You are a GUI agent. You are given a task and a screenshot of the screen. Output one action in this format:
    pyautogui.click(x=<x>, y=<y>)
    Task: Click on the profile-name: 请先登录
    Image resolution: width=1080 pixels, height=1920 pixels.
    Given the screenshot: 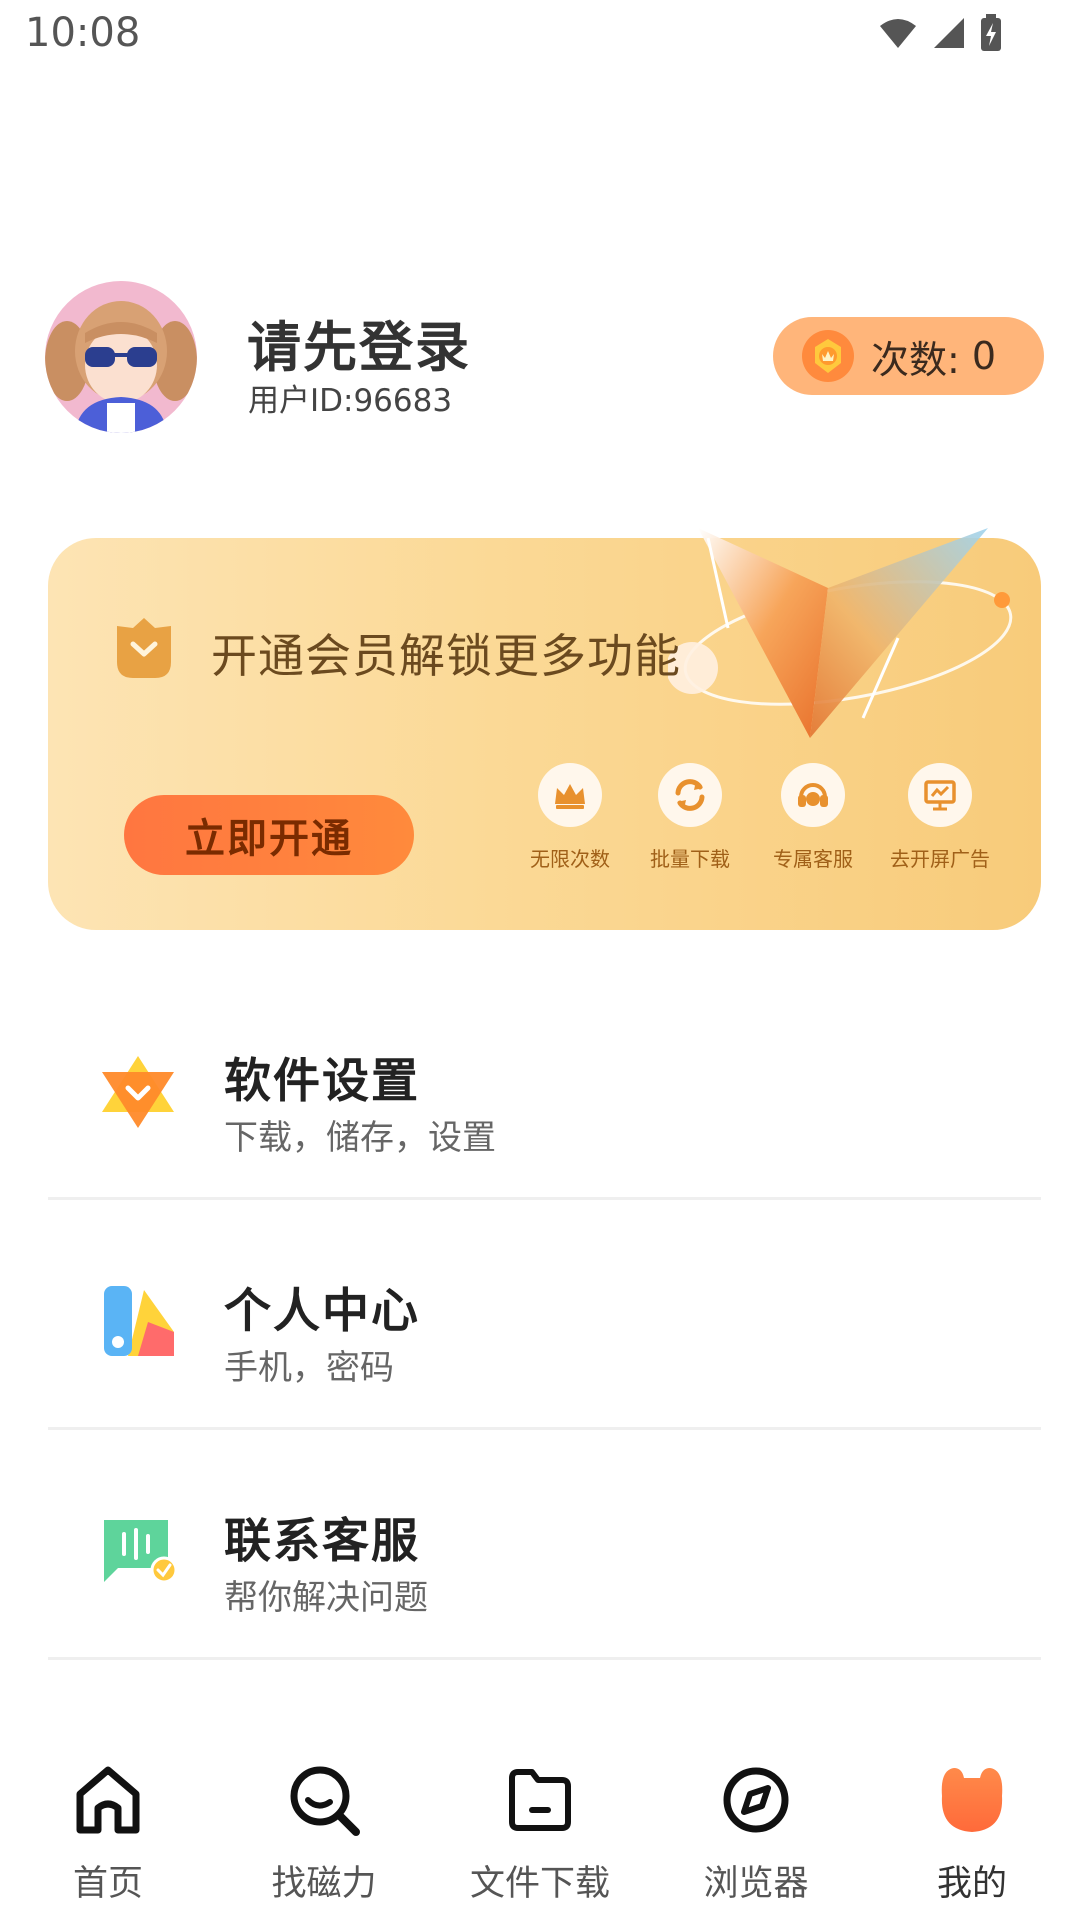 What is the action you would take?
    pyautogui.click(x=359, y=342)
    